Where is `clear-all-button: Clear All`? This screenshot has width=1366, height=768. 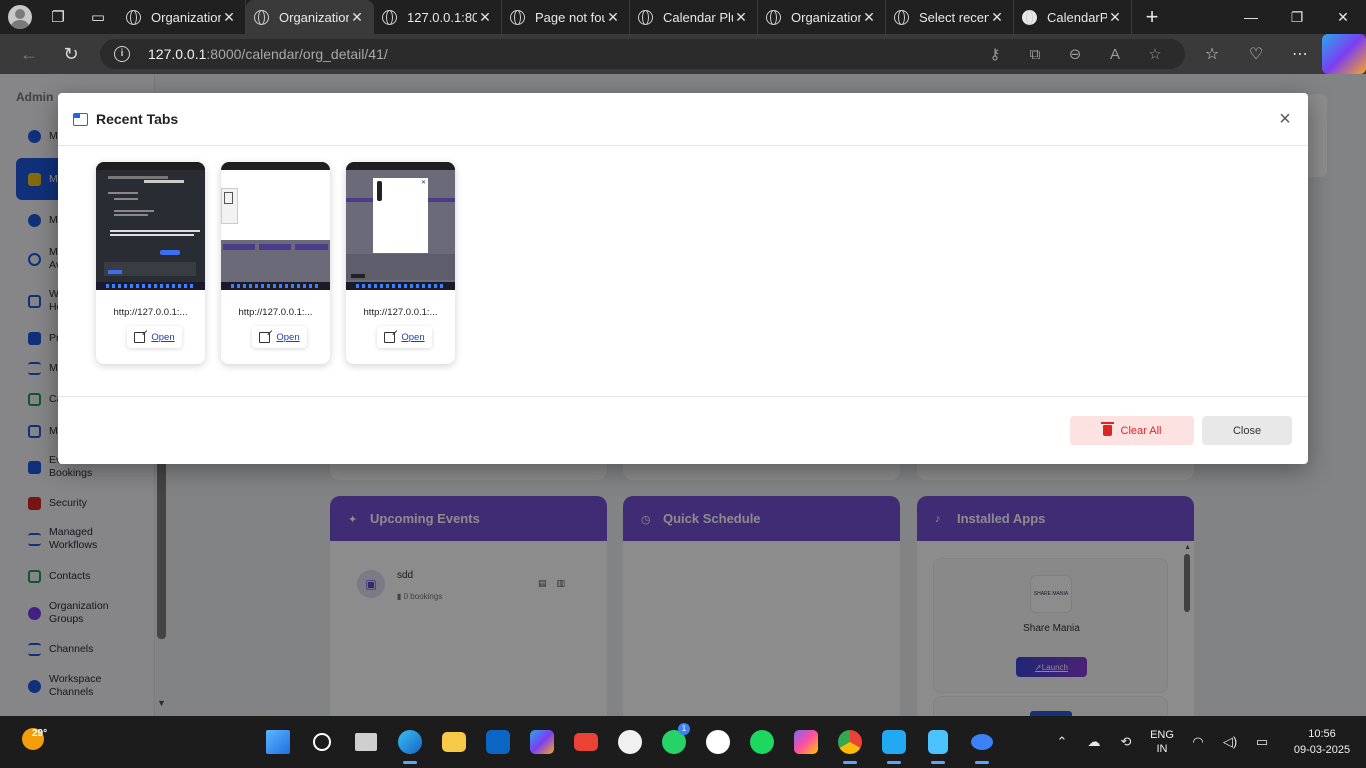 clear-all-button: Clear All is located at coordinates (1132, 430).